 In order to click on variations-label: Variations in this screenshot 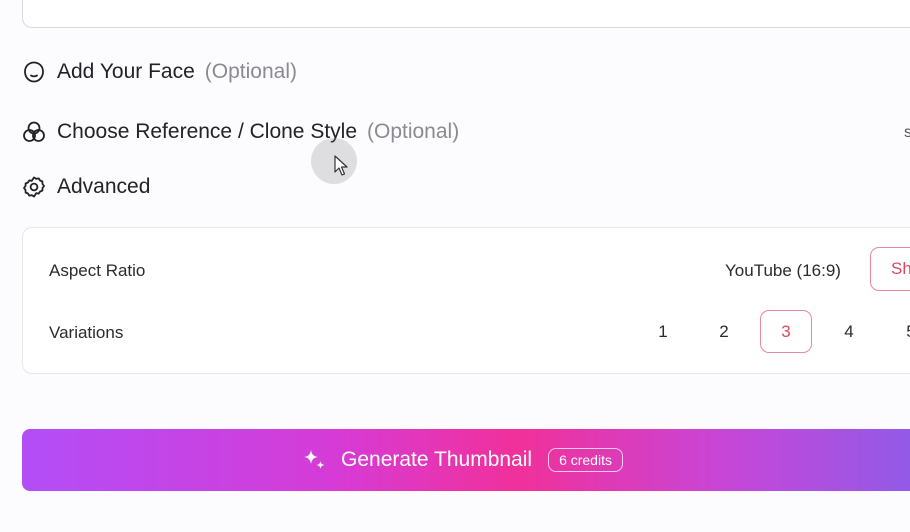, I will do `click(86, 332)`.